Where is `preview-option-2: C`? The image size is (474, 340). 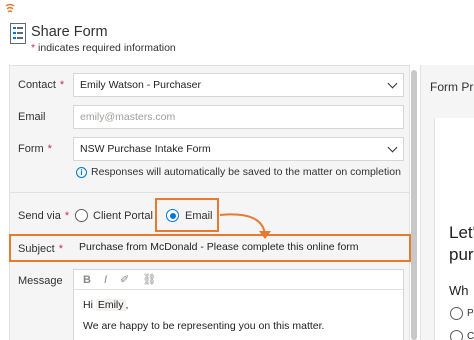 preview-option-2: C is located at coordinates (470, 335).